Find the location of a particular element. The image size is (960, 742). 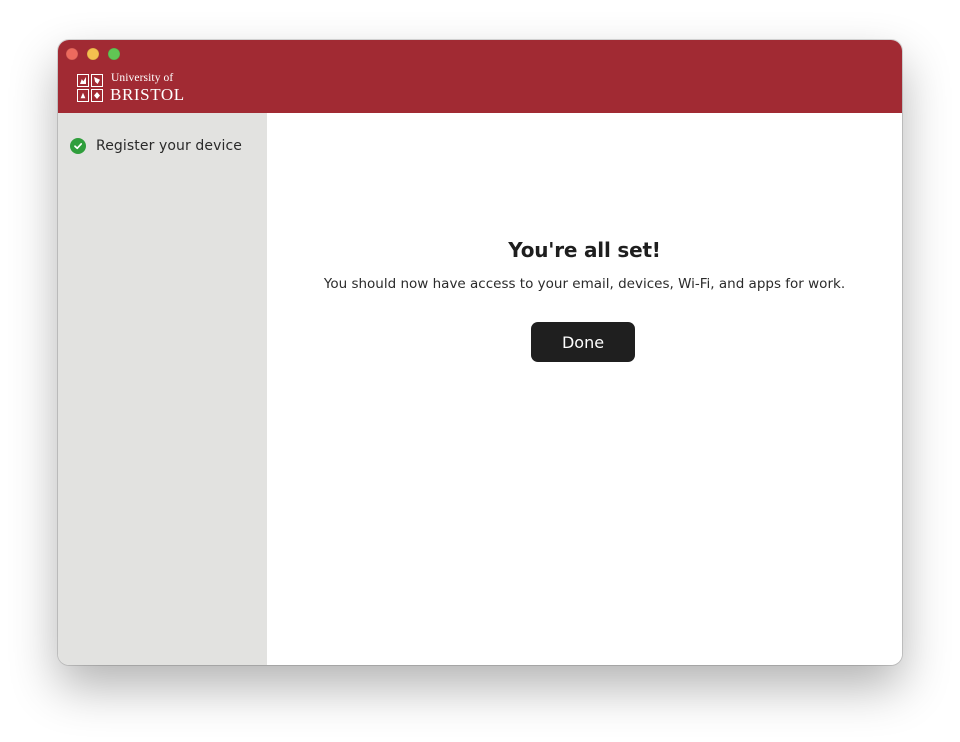

logo-line-2: BRISTOL is located at coordinates (147, 94).